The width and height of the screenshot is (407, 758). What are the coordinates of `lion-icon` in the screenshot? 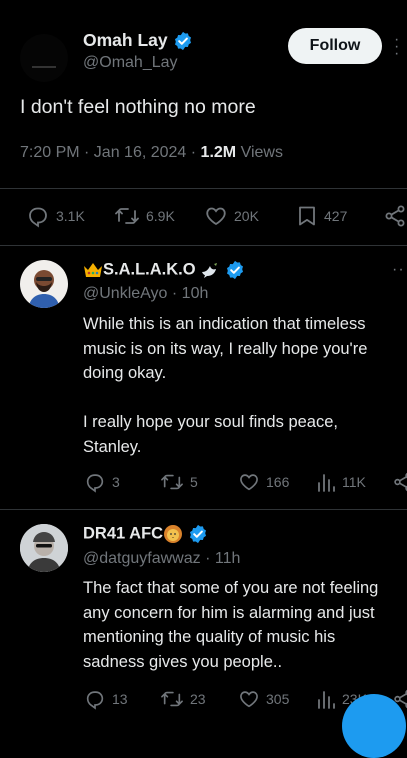 It's located at (173, 534).